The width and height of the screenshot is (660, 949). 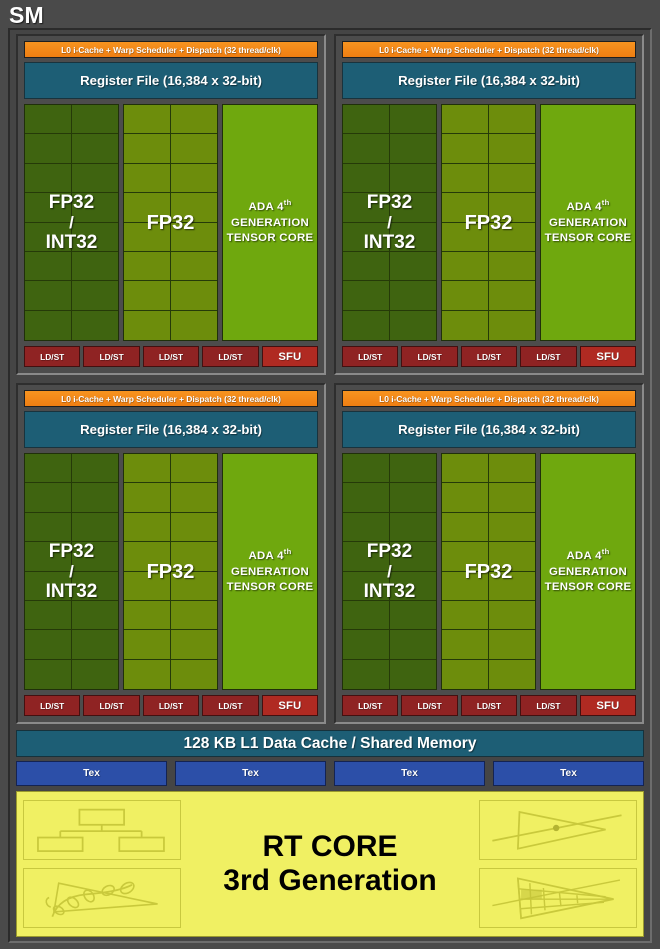 I want to click on tensor-core-line1: ADA 4, so click(x=266, y=555).